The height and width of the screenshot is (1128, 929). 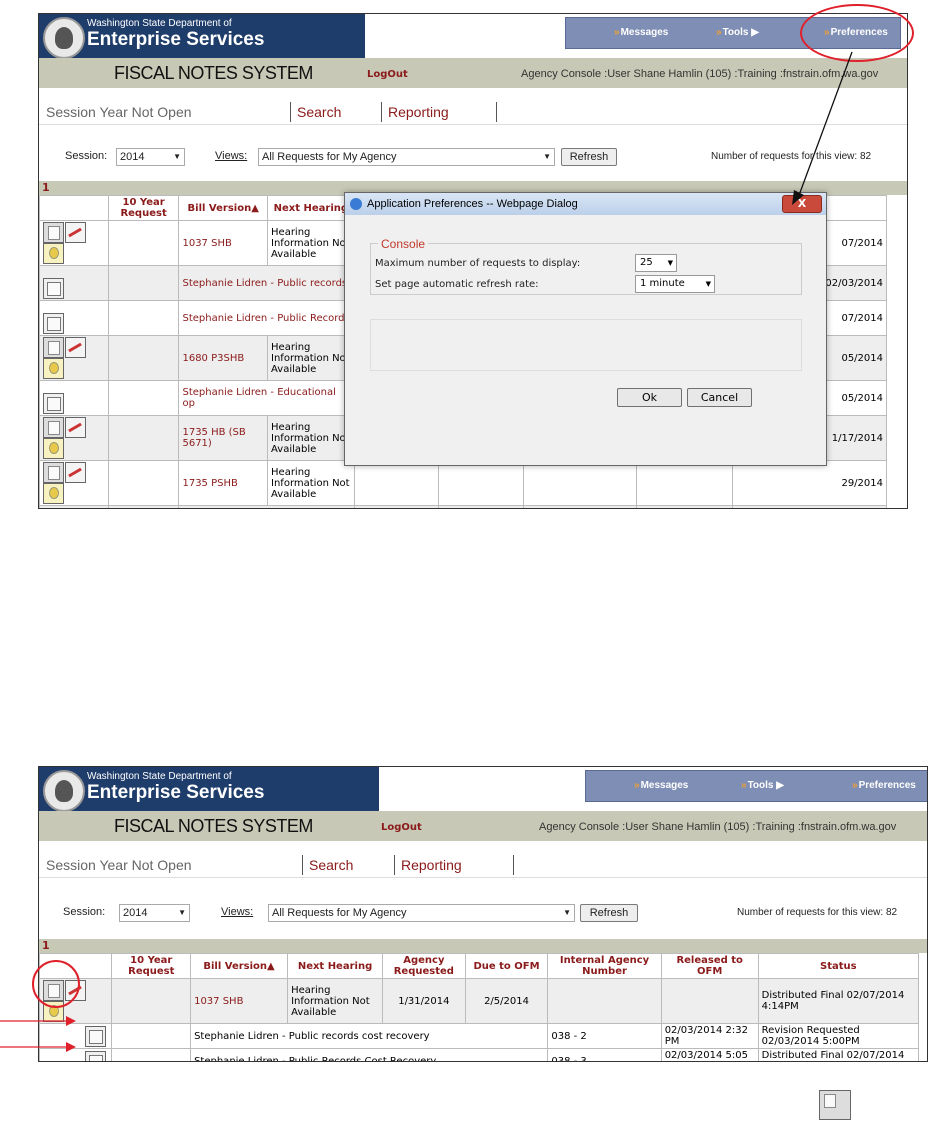 What do you see at coordinates (661, 785) in the screenshot?
I see `nav-messages-bottom: »Messages` at bounding box center [661, 785].